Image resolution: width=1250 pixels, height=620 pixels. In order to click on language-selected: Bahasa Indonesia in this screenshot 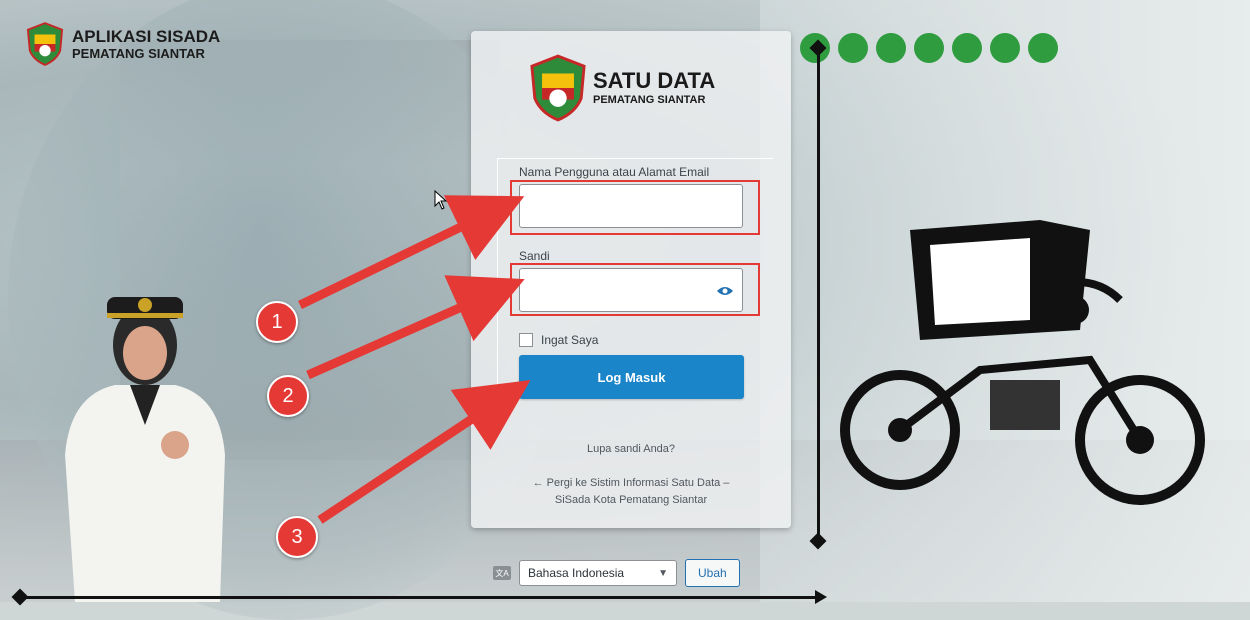, I will do `click(576, 573)`.